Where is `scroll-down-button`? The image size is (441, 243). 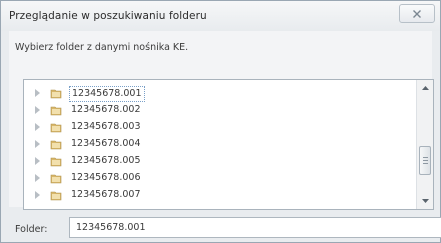 scroll-down-button is located at coordinates (425, 201).